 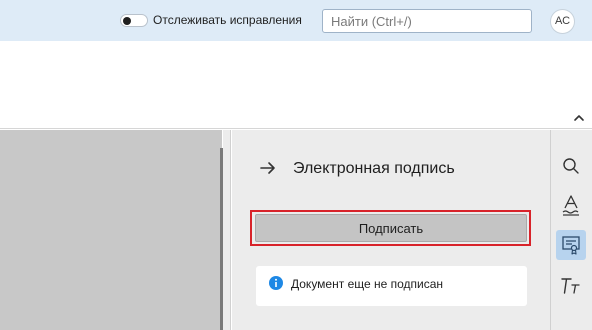 I want to click on search-input, so click(x=427, y=21).